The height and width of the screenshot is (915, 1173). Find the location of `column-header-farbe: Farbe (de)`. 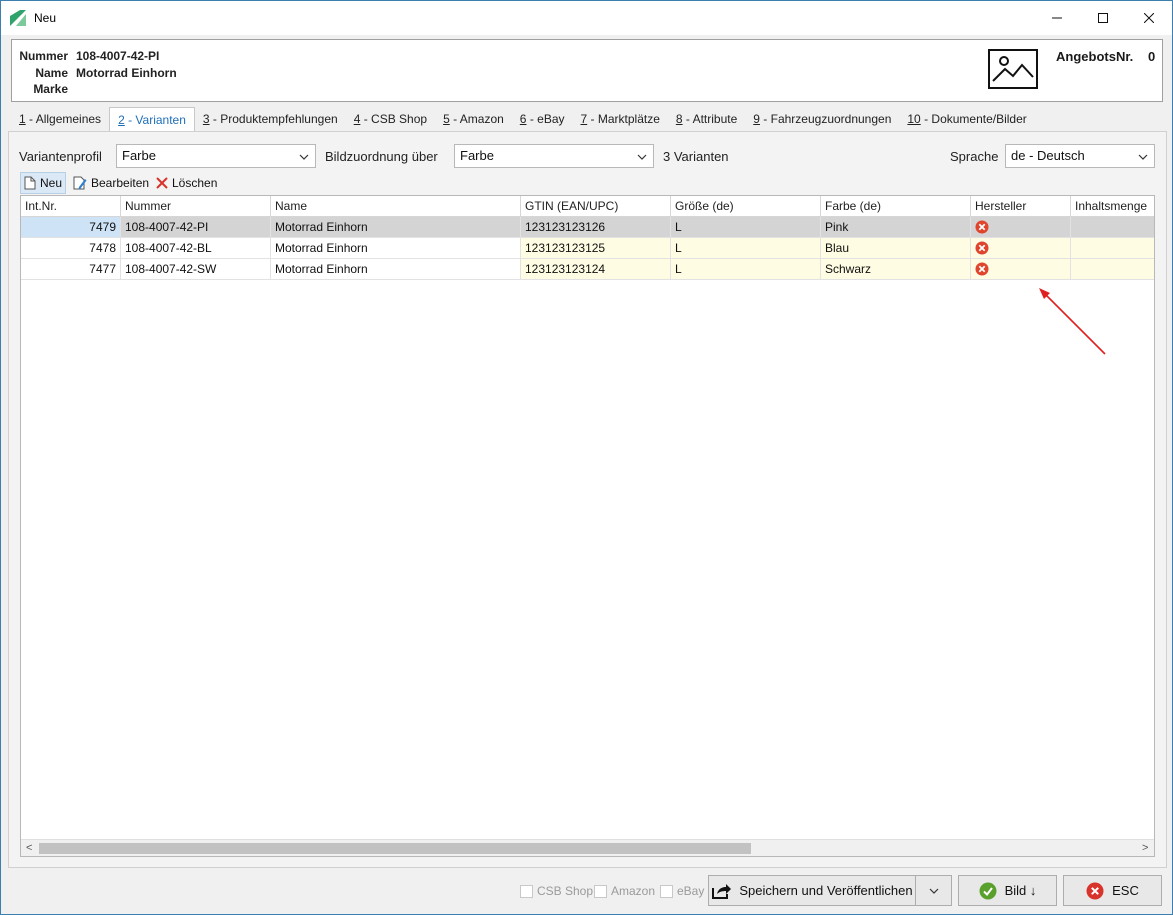

column-header-farbe: Farbe (de) is located at coordinates (896, 206).